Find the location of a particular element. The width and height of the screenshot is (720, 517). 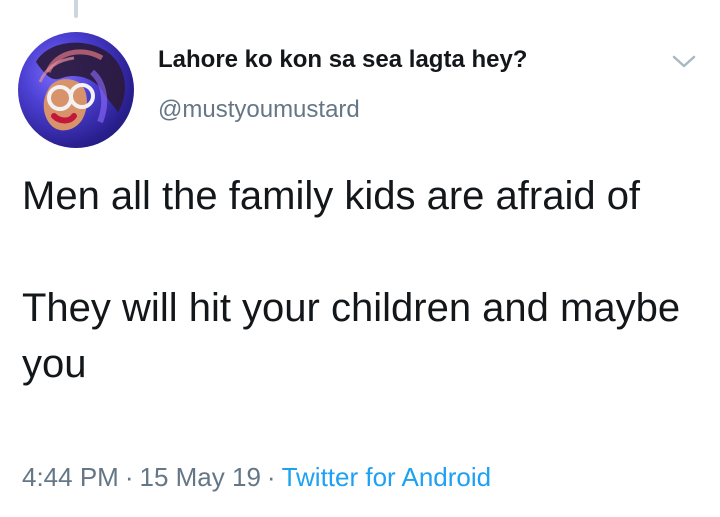

tweet-menu-button is located at coordinates (684, 62).